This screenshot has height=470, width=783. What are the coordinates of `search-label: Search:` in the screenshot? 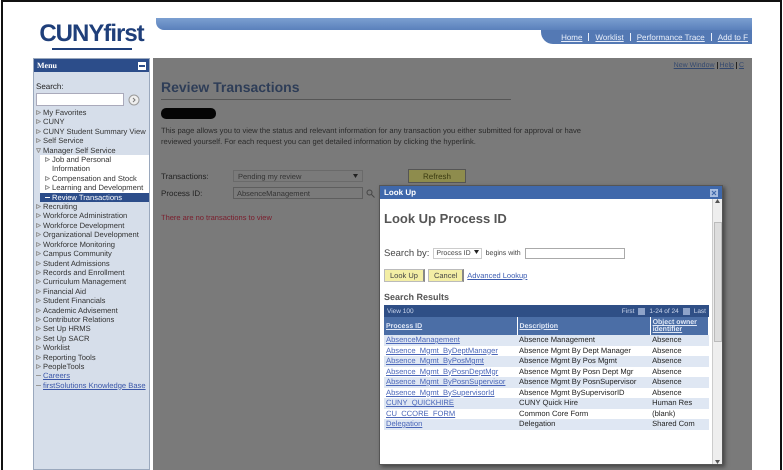 It's located at (50, 86).